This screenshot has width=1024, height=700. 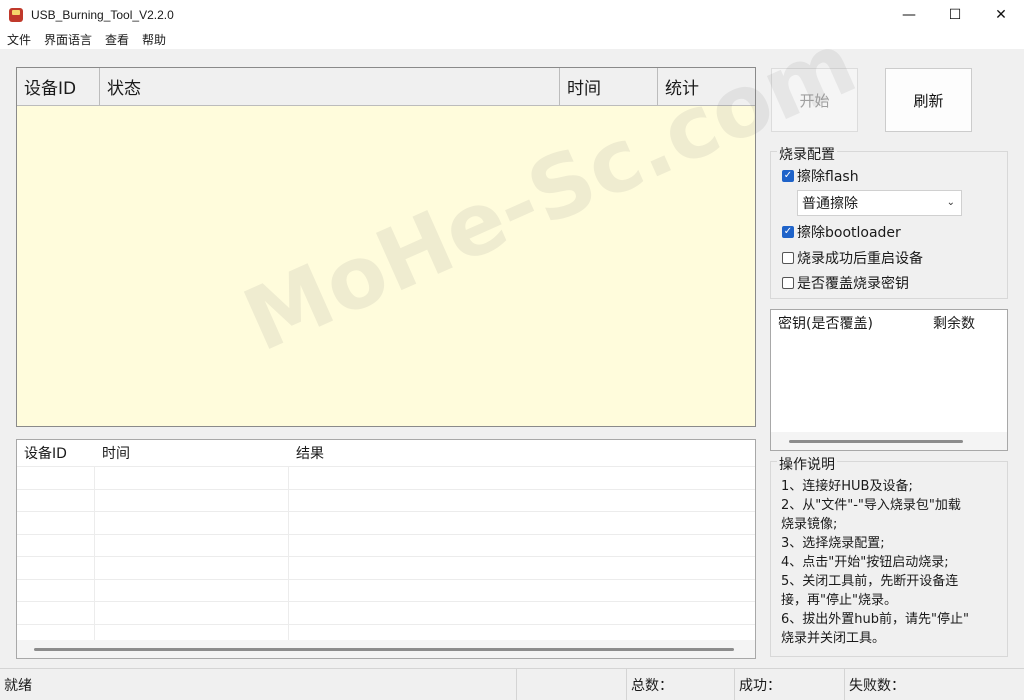 What do you see at coordinates (67, 39) in the screenshot?
I see `menu-language: 界面语言` at bounding box center [67, 39].